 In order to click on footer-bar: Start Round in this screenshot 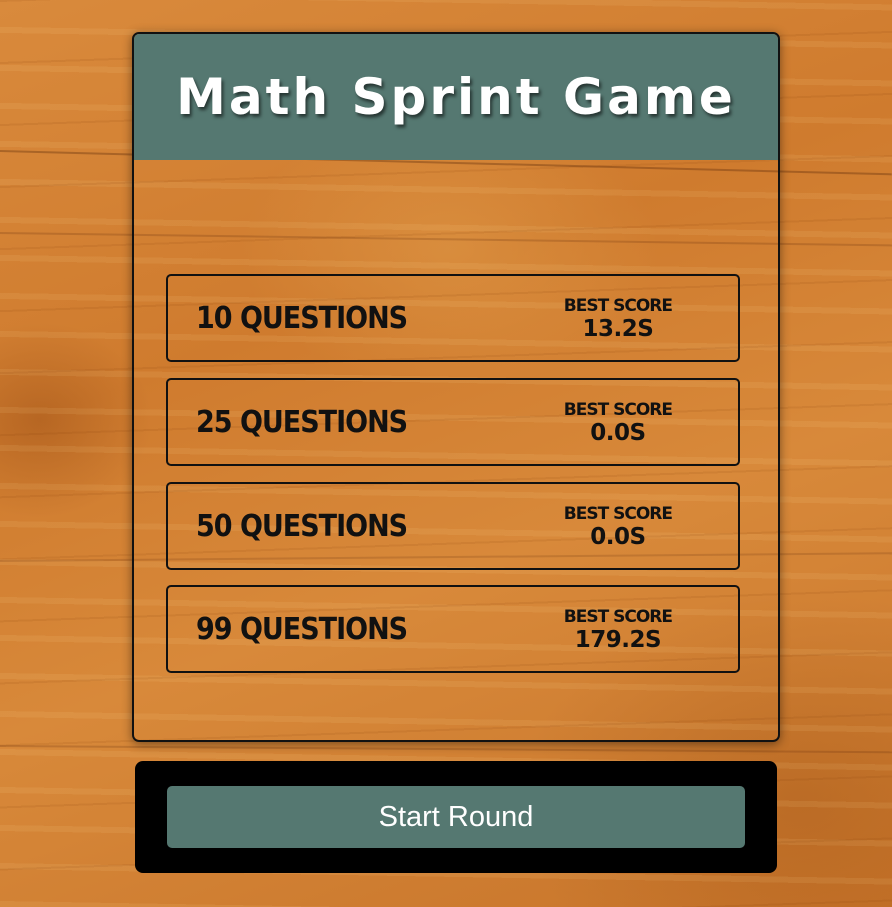, I will do `click(456, 817)`.